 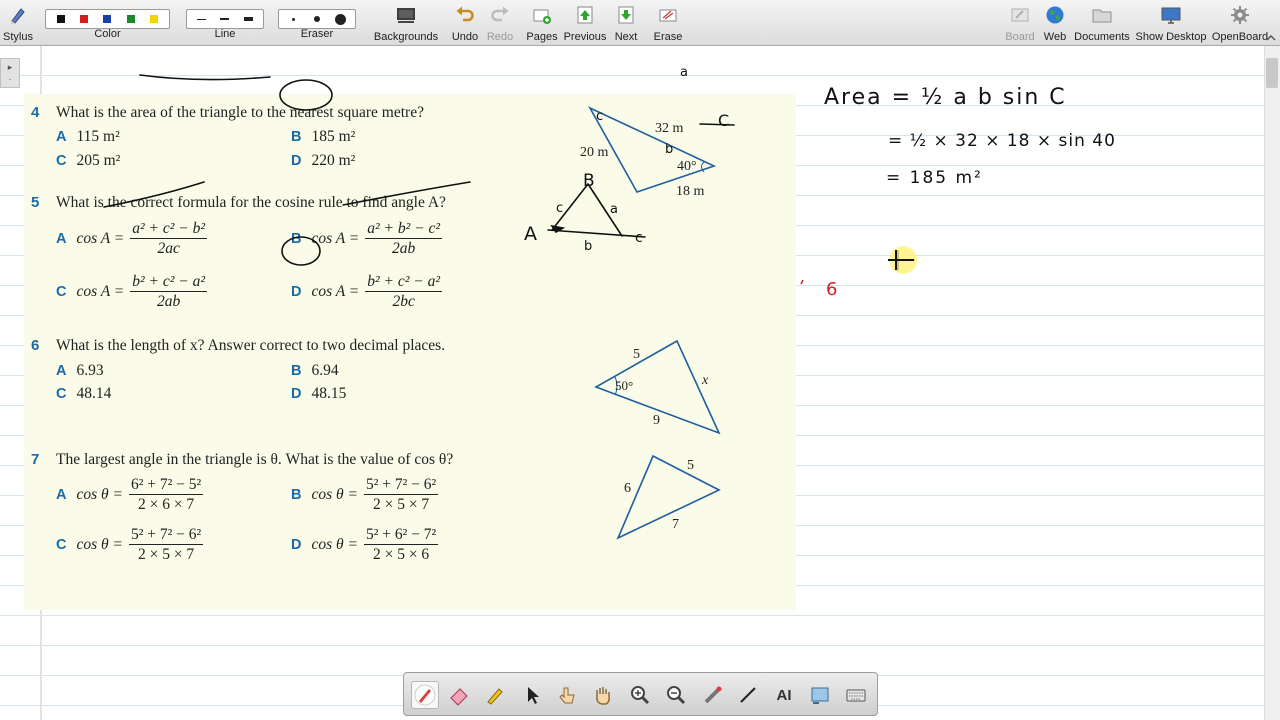 What do you see at coordinates (684, 72) in the screenshot?
I see `ink-q4-side-a: a` at bounding box center [684, 72].